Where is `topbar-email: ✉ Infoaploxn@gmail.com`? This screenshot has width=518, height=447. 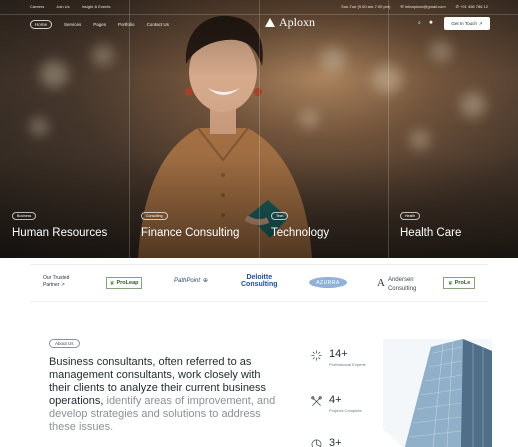 topbar-email: ✉ Infoaploxn@gmail.com is located at coordinates (422, 6).